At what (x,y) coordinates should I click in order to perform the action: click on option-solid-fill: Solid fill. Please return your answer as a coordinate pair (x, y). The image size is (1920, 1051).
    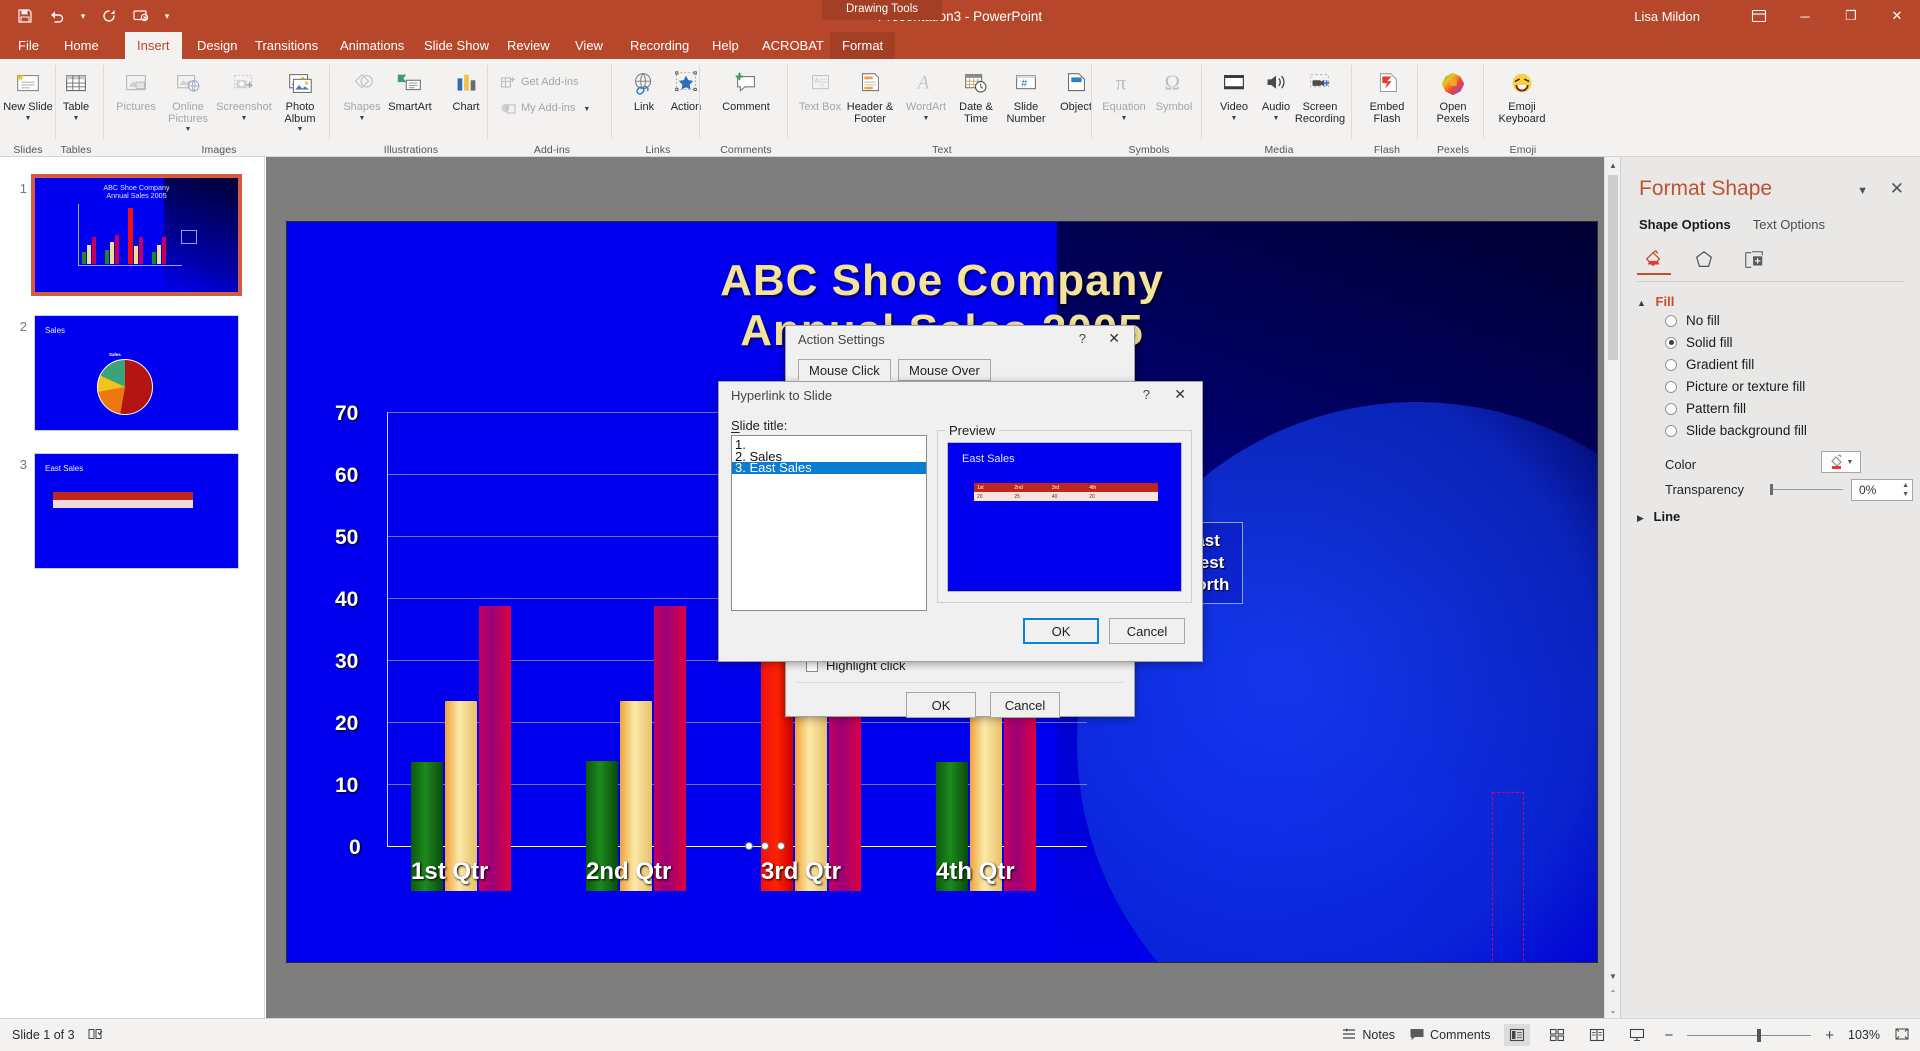
    Looking at the image, I should click on (1699, 342).